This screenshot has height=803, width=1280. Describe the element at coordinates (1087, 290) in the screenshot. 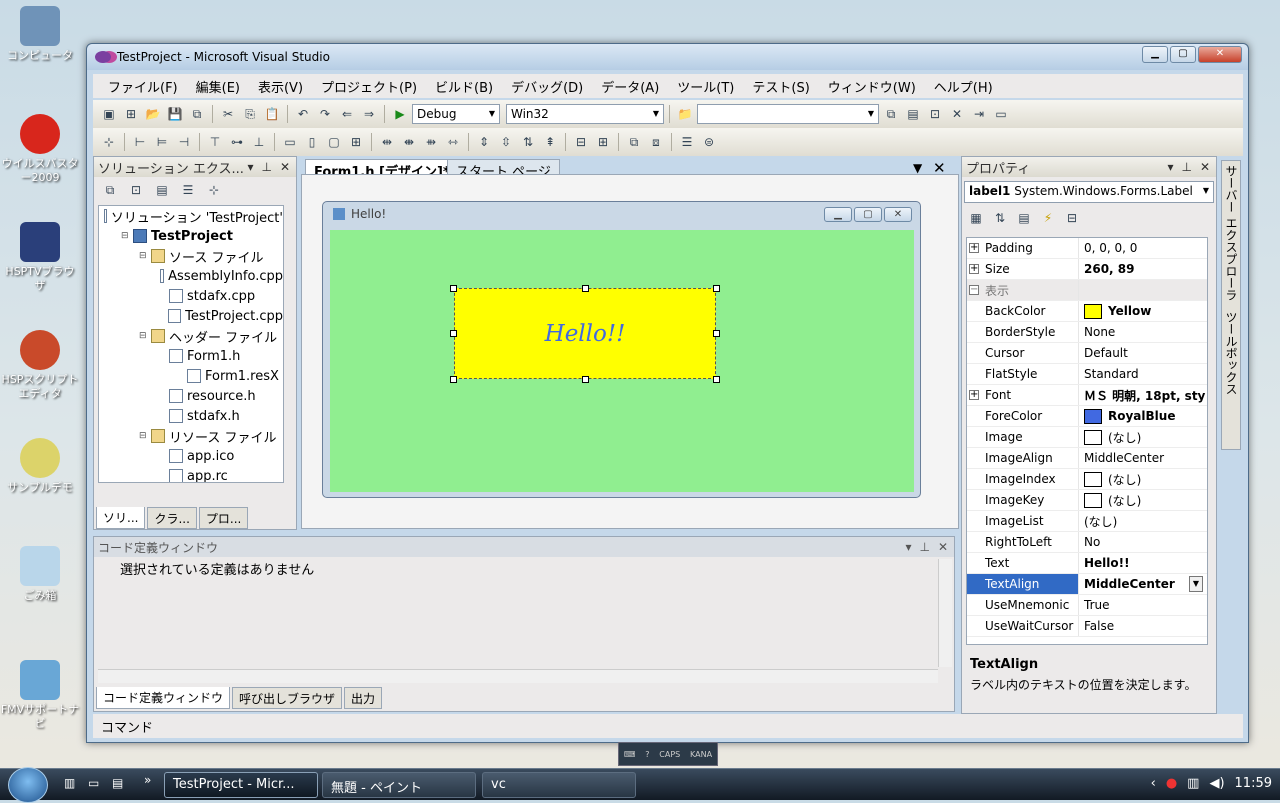

I see `property-row: − 表示` at that location.